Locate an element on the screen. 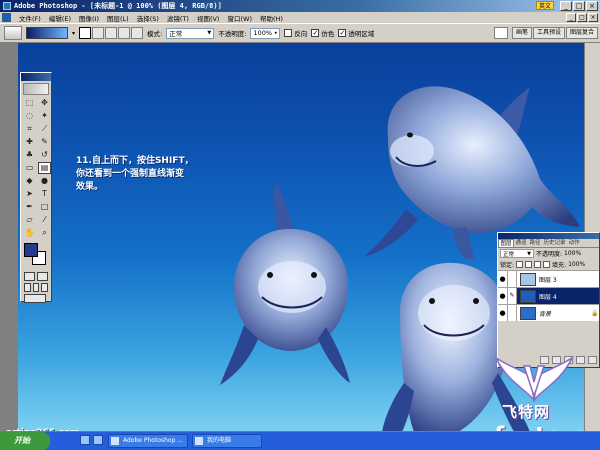 This screenshot has height=450, width=600. gradient-type-buttons is located at coordinates (111, 33).